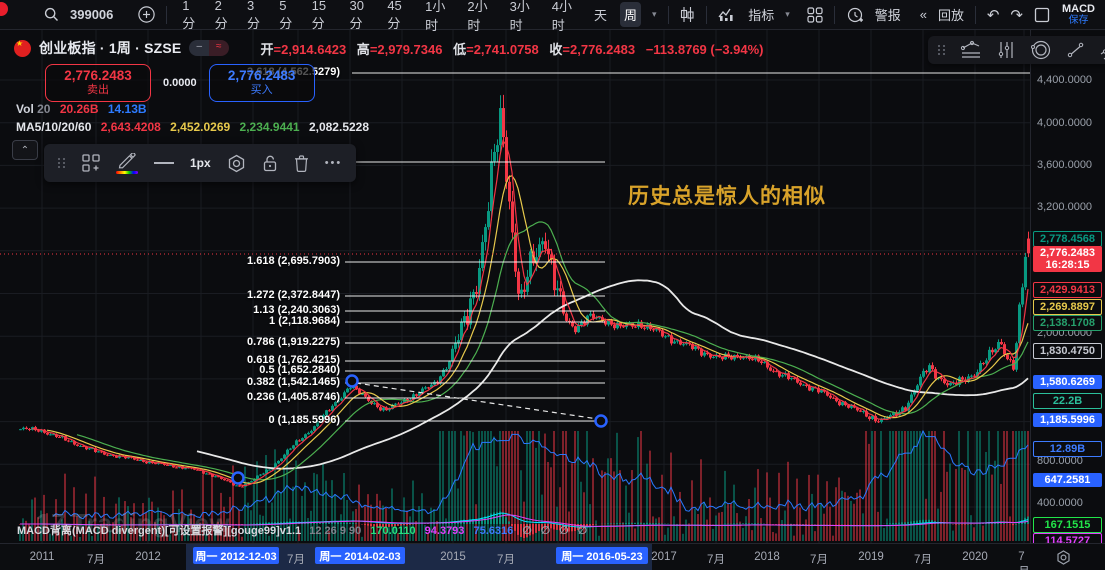  Describe the element at coordinates (1065, 123) in the screenshot. I see `price-tick: 4,000.0000` at that location.